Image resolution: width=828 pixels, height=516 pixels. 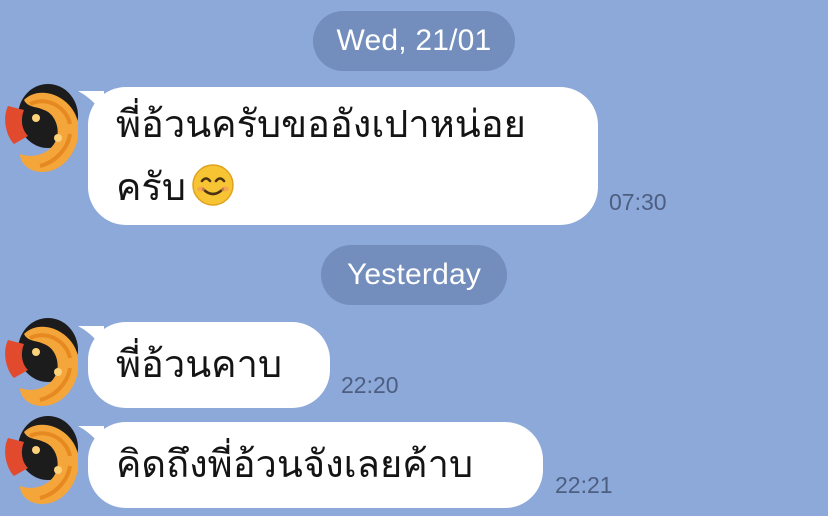 I want to click on message-timestamp: 22:20, so click(x=370, y=385).